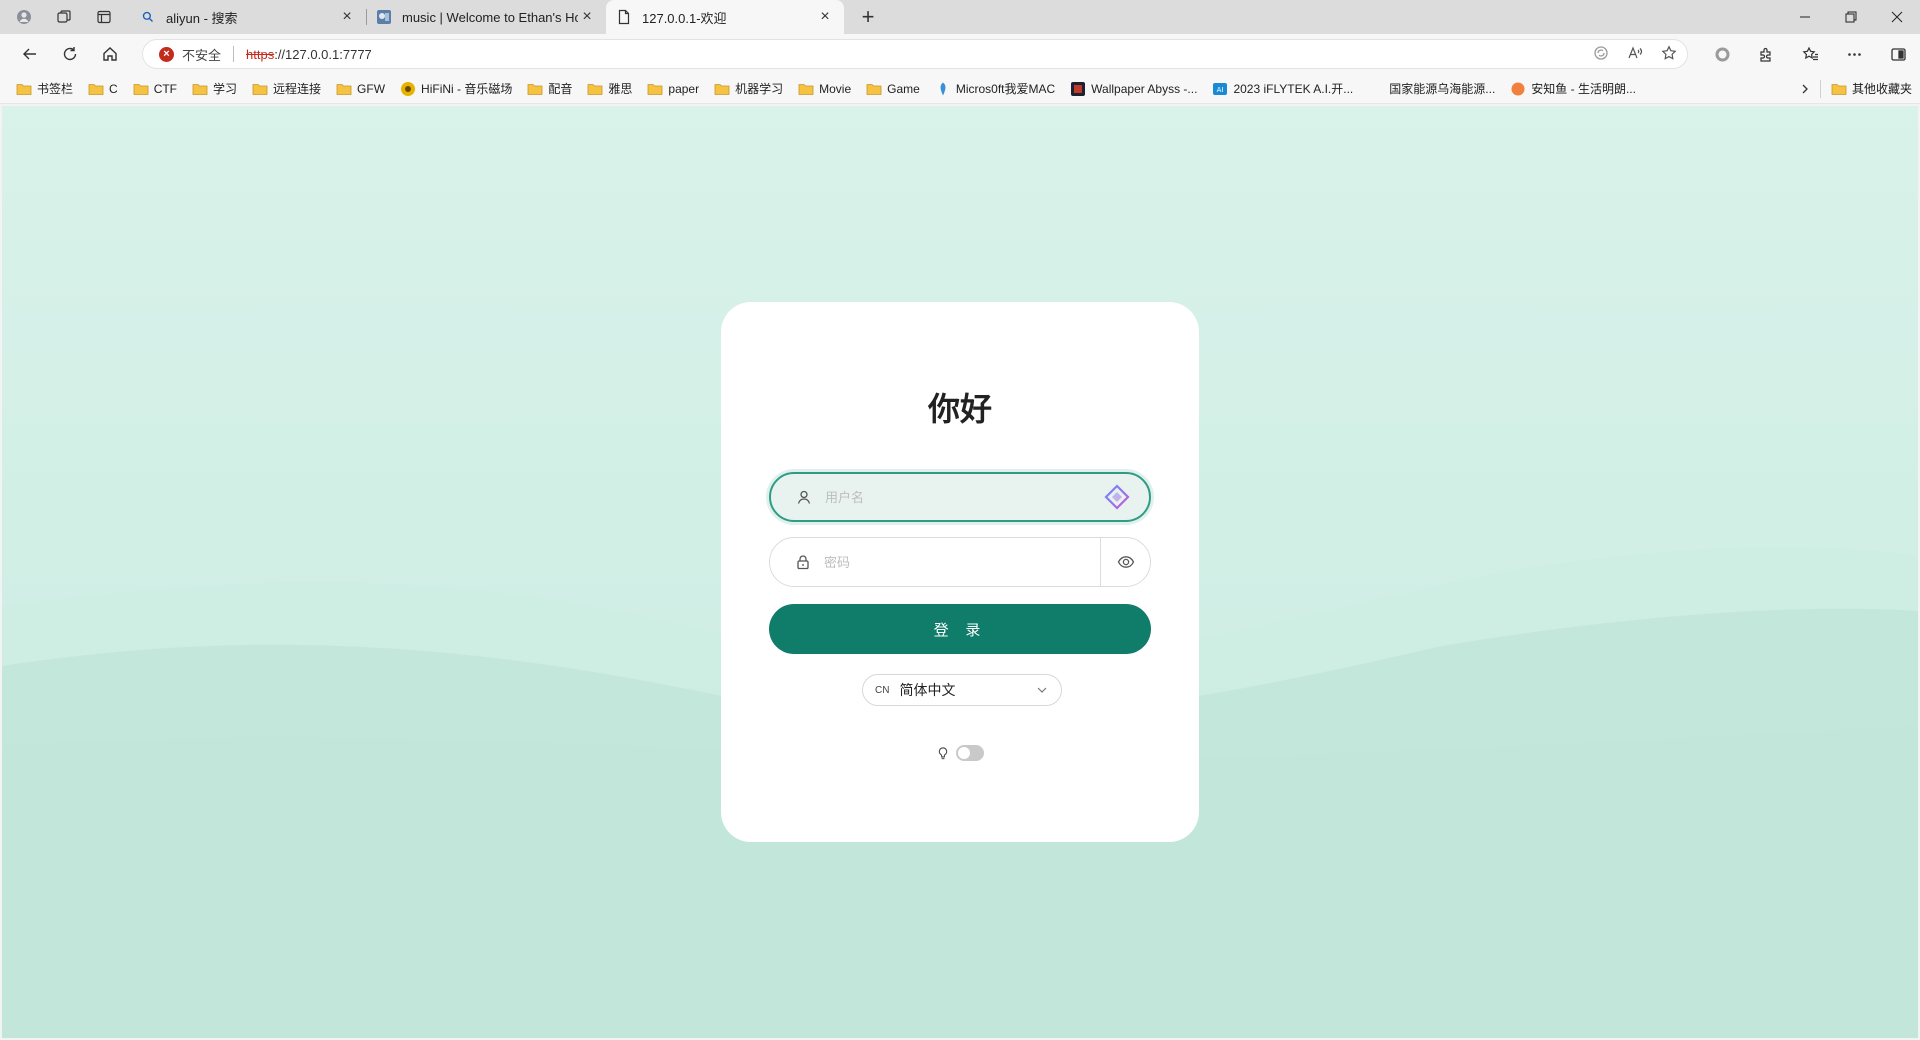 The height and width of the screenshot is (1040, 1920). I want to click on language-value: 简体中文, so click(927, 691).